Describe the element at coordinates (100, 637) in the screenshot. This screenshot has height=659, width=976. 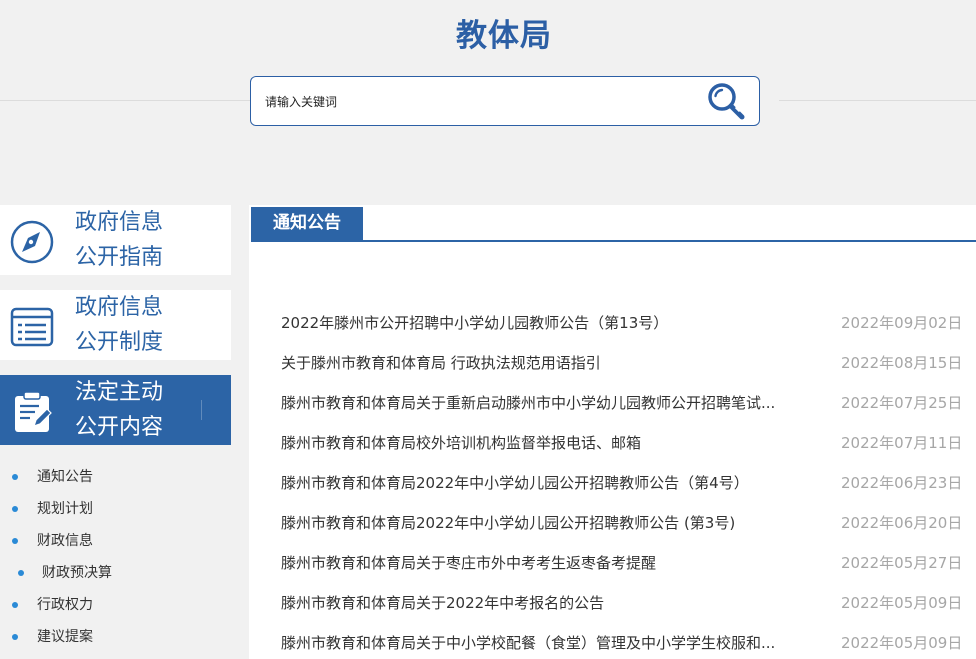
I see `sub-item-proposals: 建议提案` at that location.